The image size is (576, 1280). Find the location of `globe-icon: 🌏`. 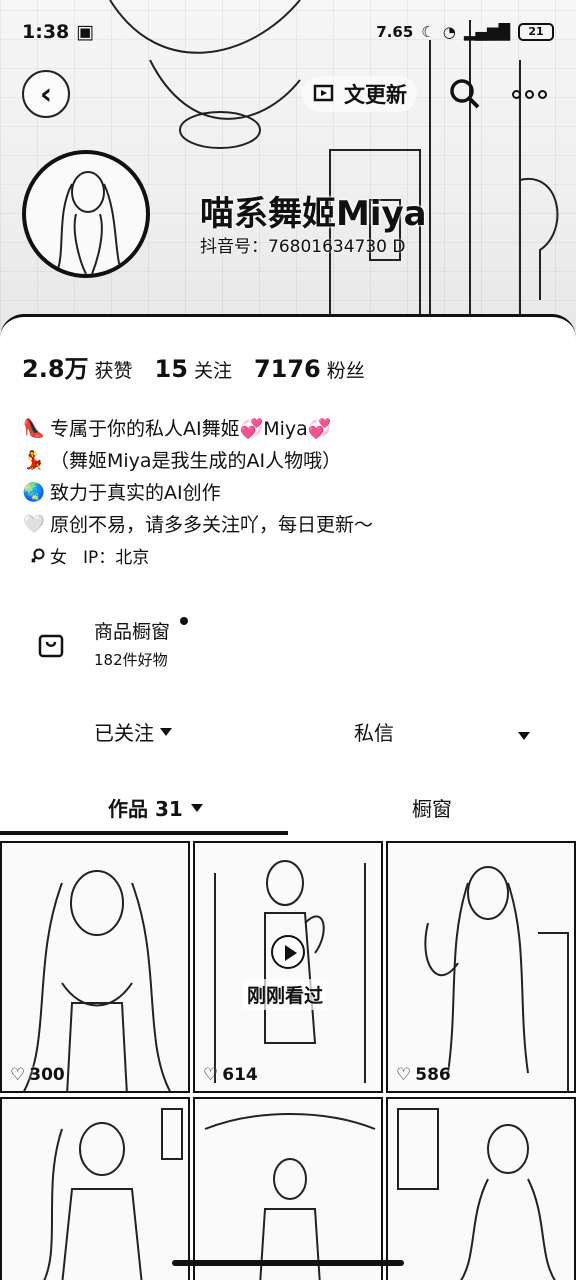

globe-icon: 🌏 is located at coordinates (34, 492).